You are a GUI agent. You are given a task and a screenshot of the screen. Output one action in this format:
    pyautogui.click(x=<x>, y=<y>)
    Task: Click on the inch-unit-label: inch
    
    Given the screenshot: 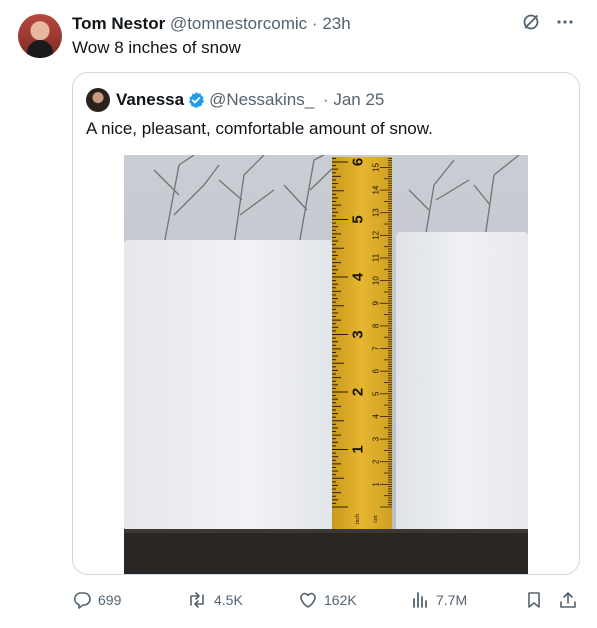 What is the action you would take?
    pyautogui.click(x=358, y=519)
    